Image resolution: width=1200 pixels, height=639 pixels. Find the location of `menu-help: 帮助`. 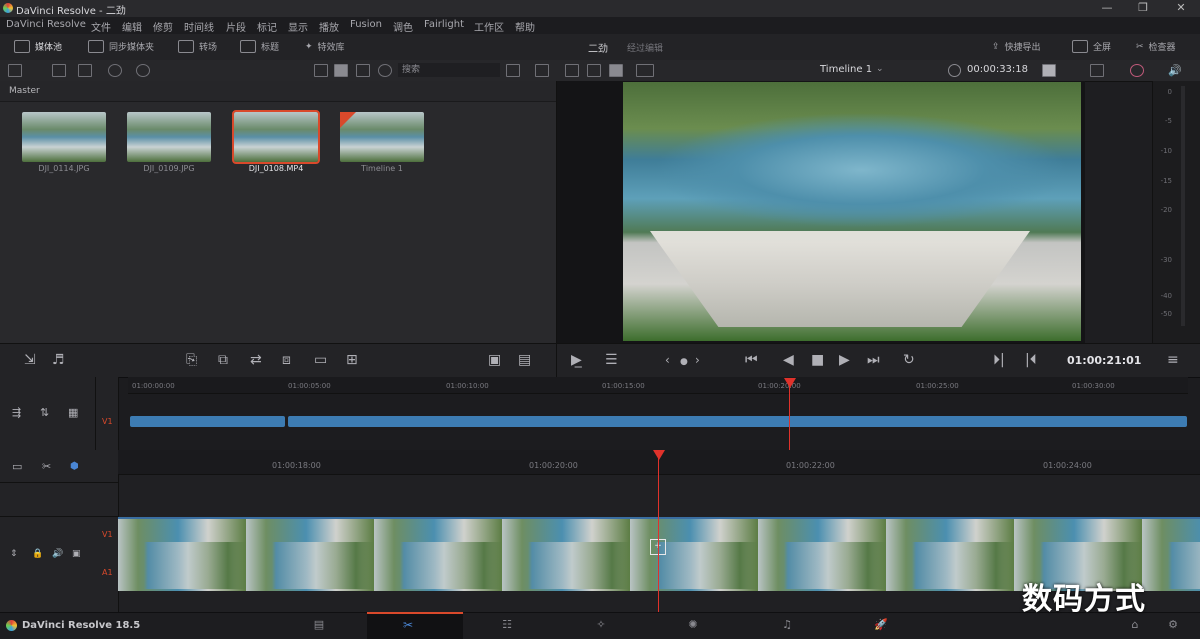

menu-help: 帮助 is located at coordinates (525, 26).